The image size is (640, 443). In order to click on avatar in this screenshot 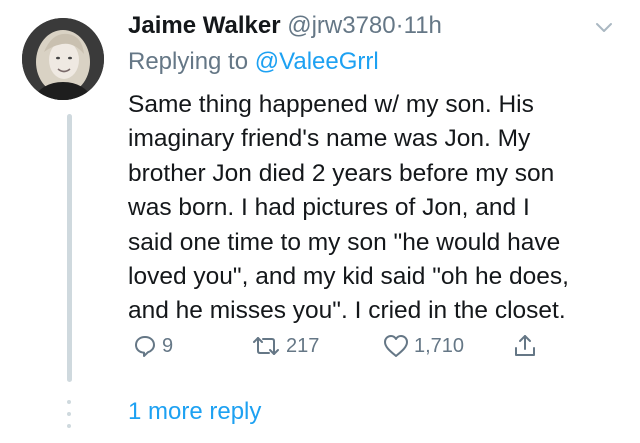, I will do `click(63, 59)`.